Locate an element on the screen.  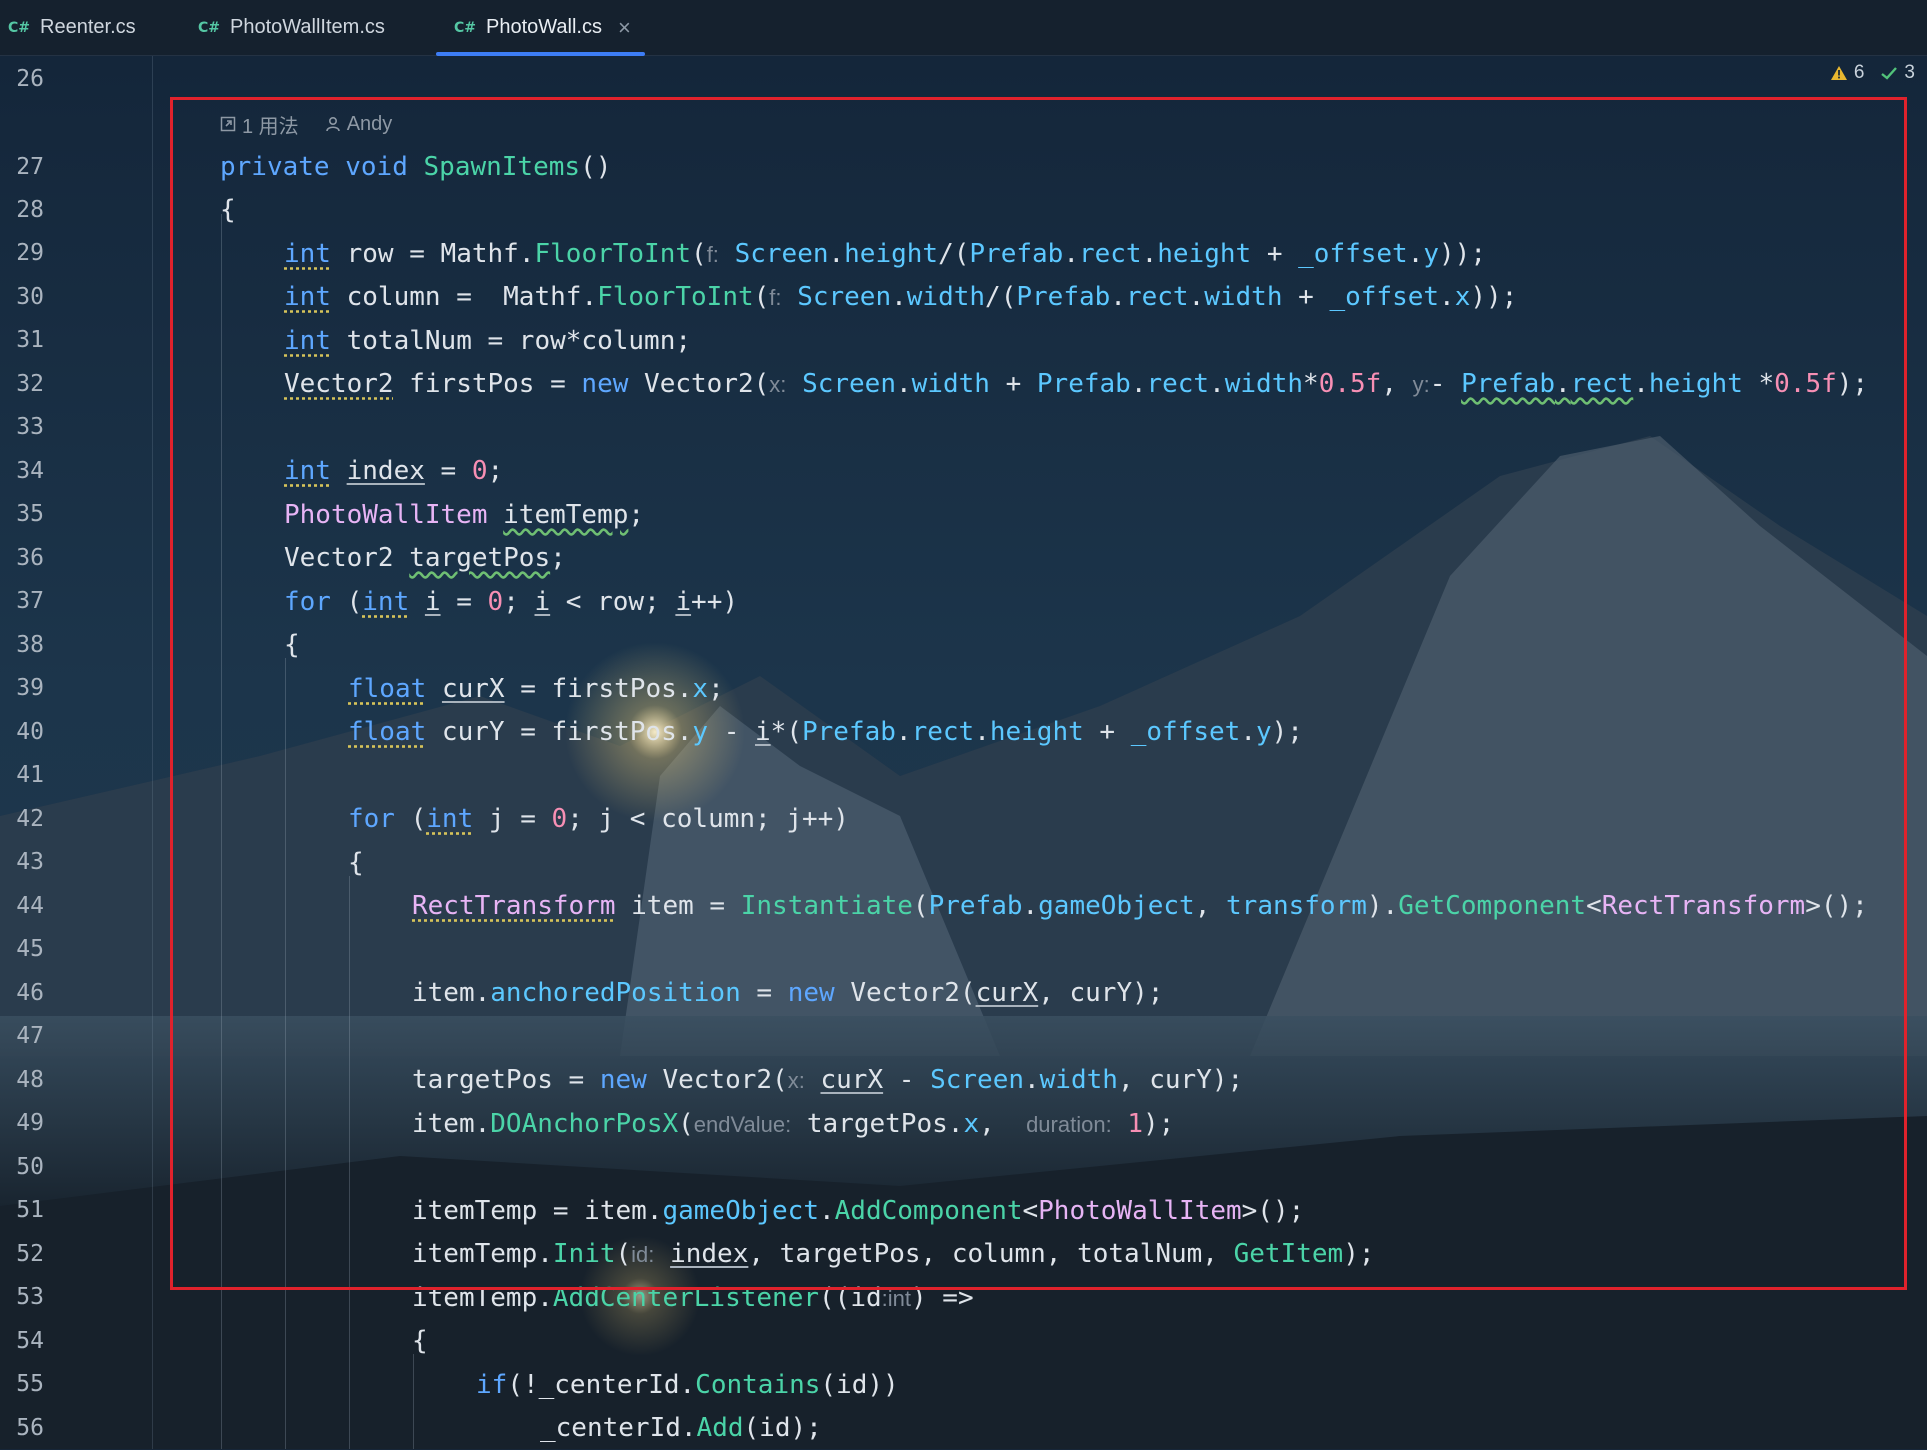
line-number: 50 is located at coordinates (30, 1167).